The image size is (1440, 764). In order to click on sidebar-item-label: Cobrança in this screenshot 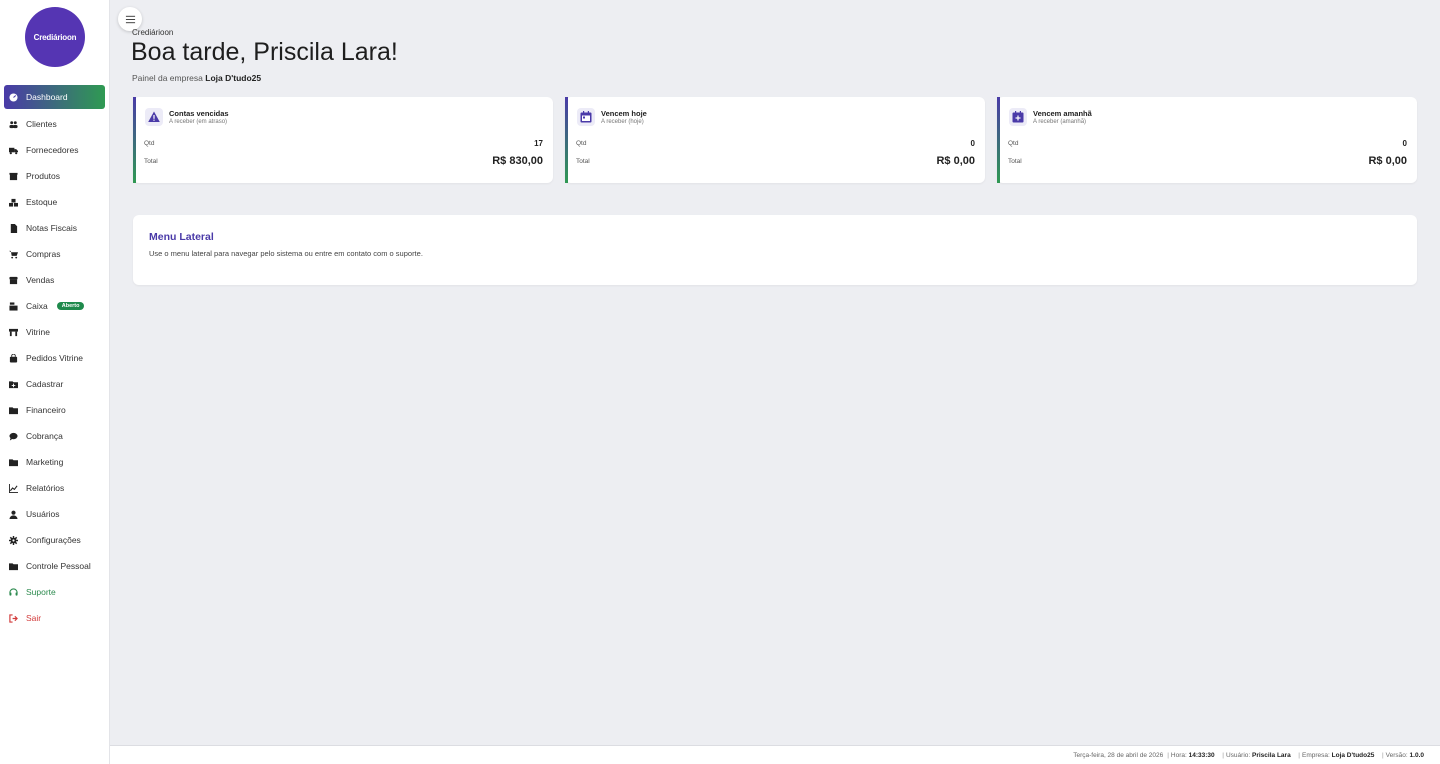, I will do `click(44, 436)`.